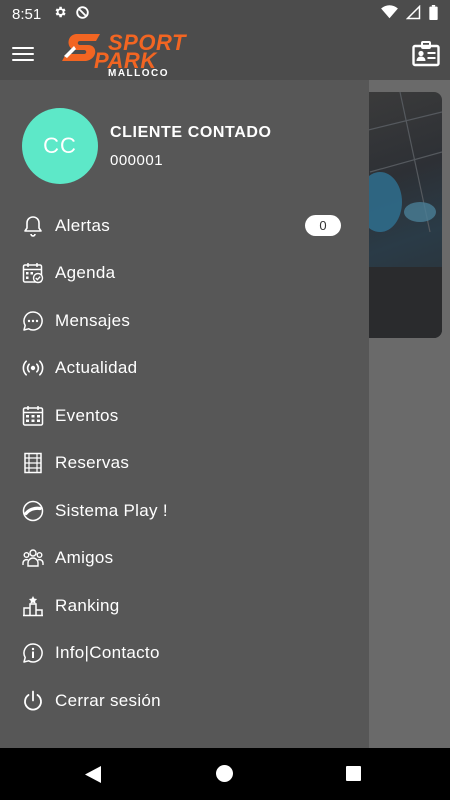 The width and height of the screenshot is (450, 800). Describe the element at coordinates (33, 606) in the screenshot. I see `podium-icon` at that location.